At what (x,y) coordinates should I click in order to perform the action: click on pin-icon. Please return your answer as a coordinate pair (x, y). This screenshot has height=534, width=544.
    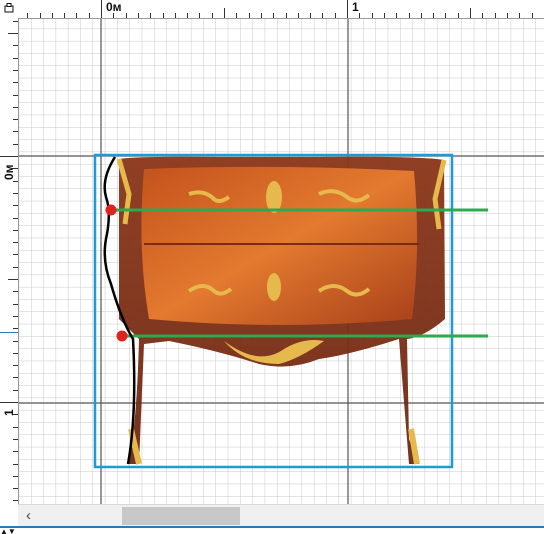
    Looking at the image, I should click on (9, 8).